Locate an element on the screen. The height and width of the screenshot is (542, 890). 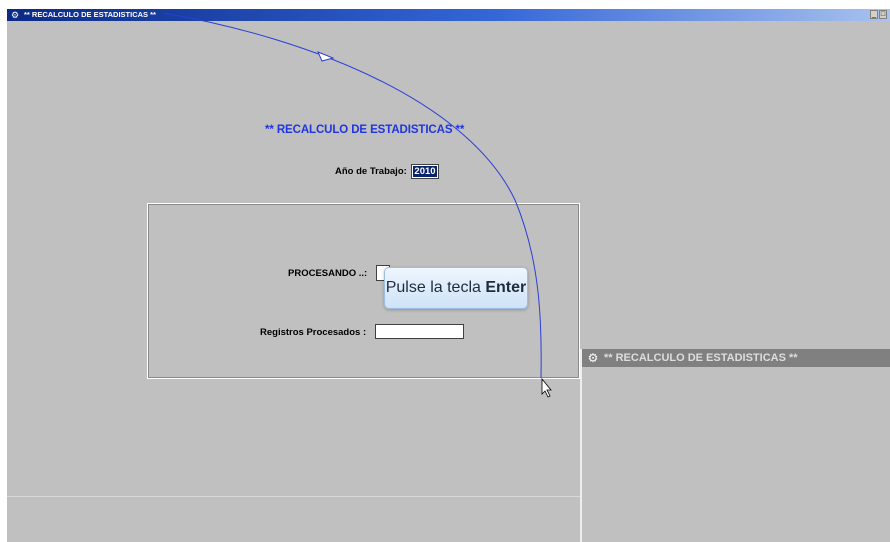
year-input: 2010 is located at coordinates (425, 171).